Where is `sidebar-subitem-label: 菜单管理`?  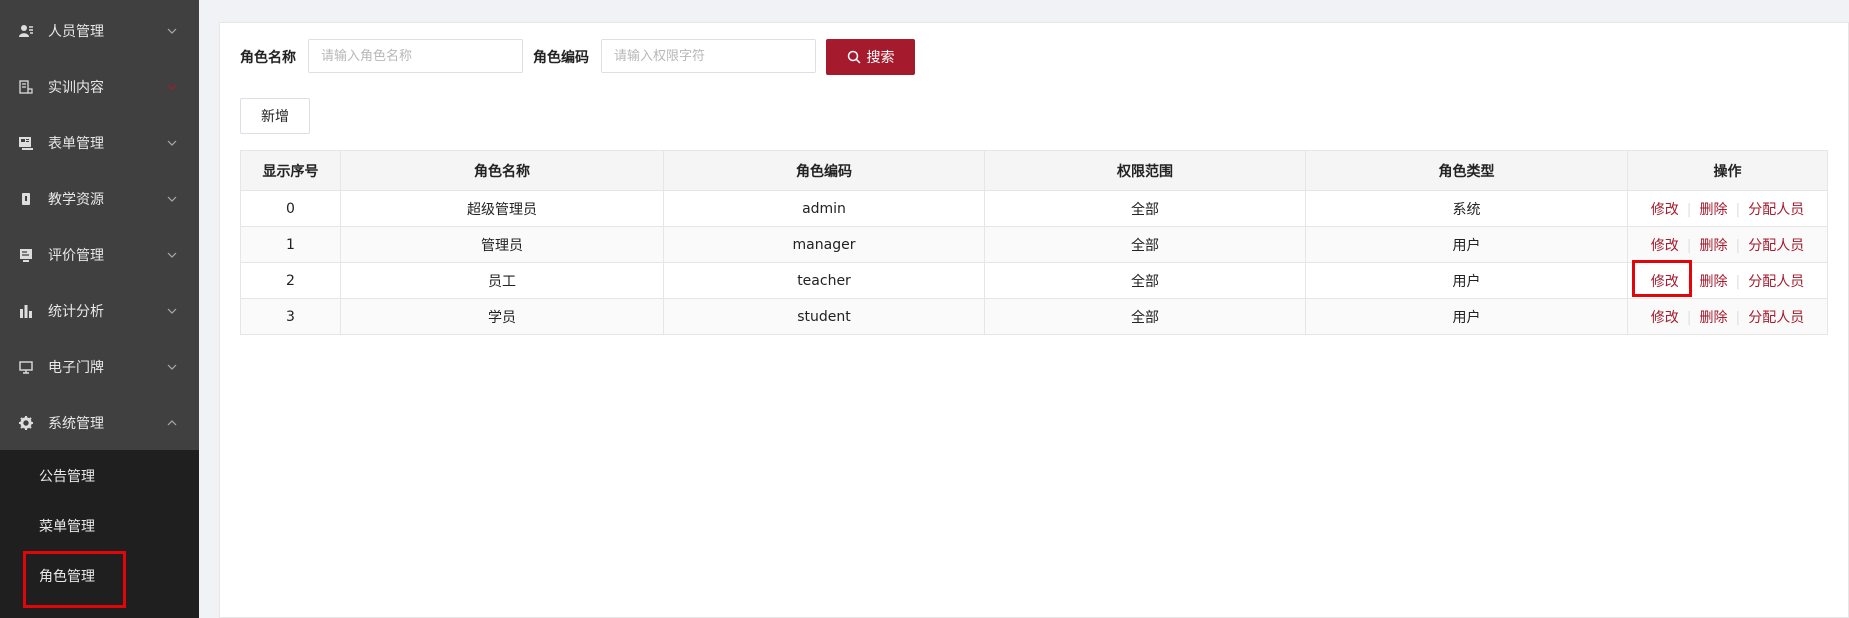
sidebar-subitem-label: 菜单管理 is located at coordinates (67, 527).